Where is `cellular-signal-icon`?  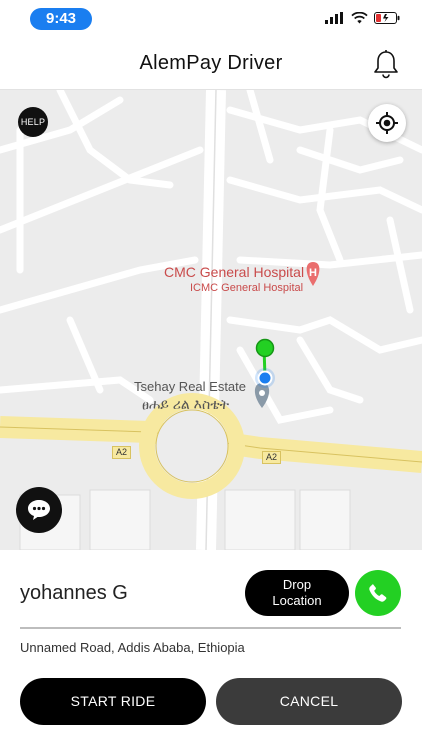
cellular-signal-icon is located at coordinates (334, 18).